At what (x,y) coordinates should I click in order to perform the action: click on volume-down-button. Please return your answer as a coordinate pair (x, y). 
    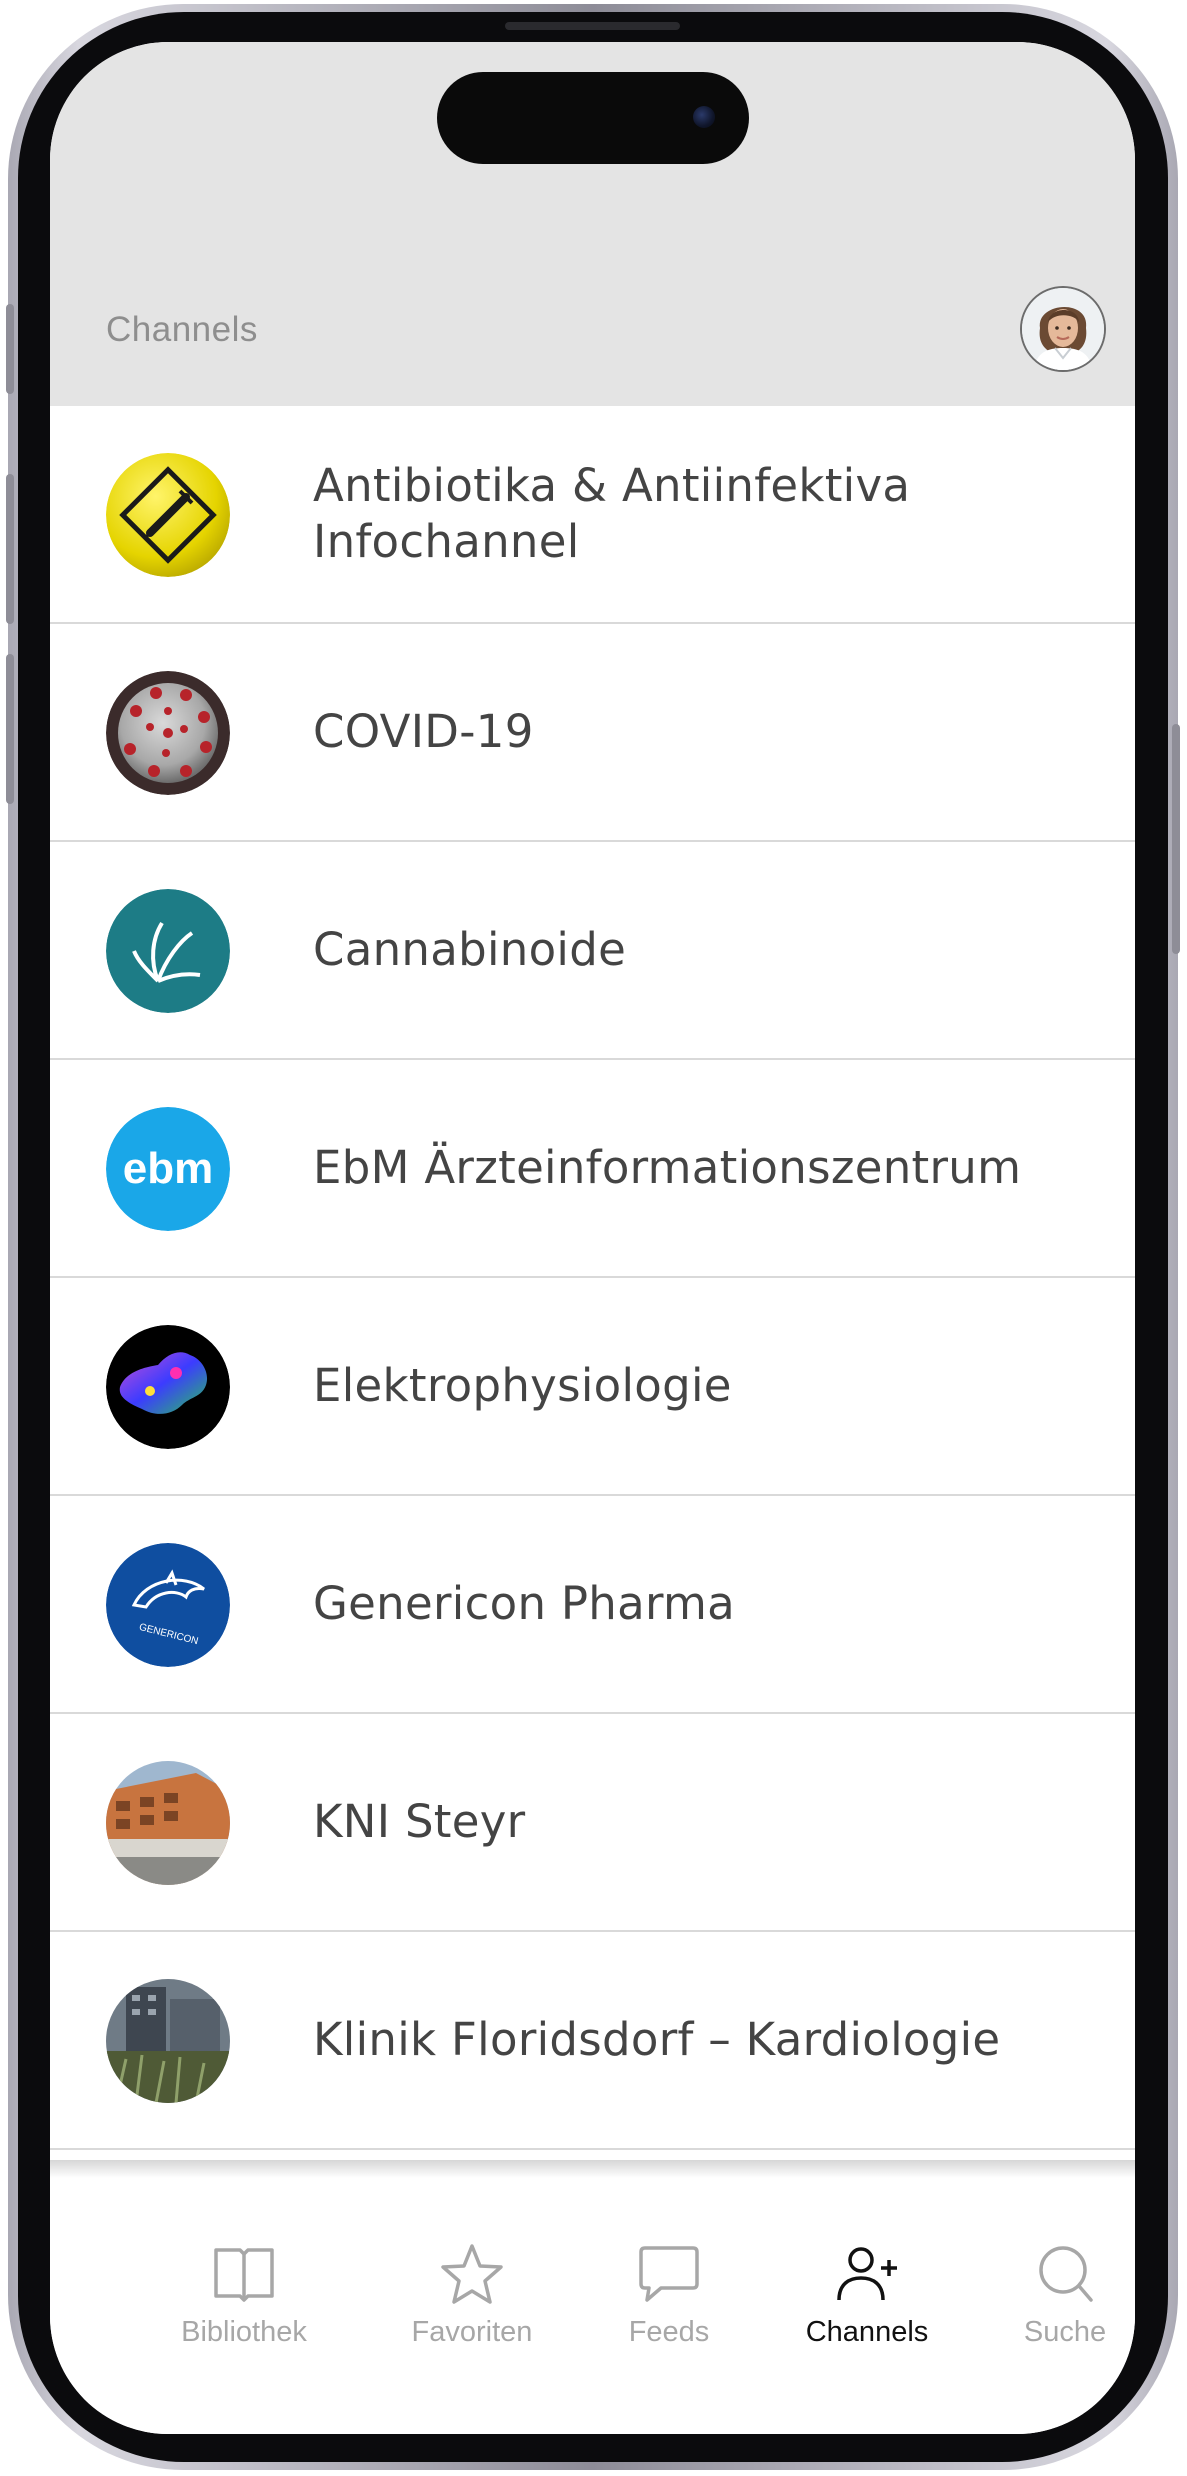
    Looking at the image, I should click on (10, 729).